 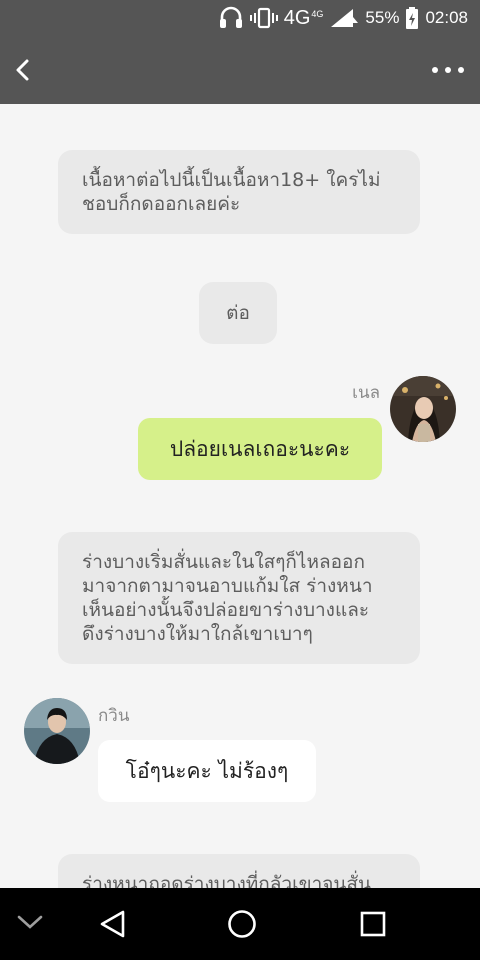 I want to click on navigation-bar, so click(x=240, y=924).